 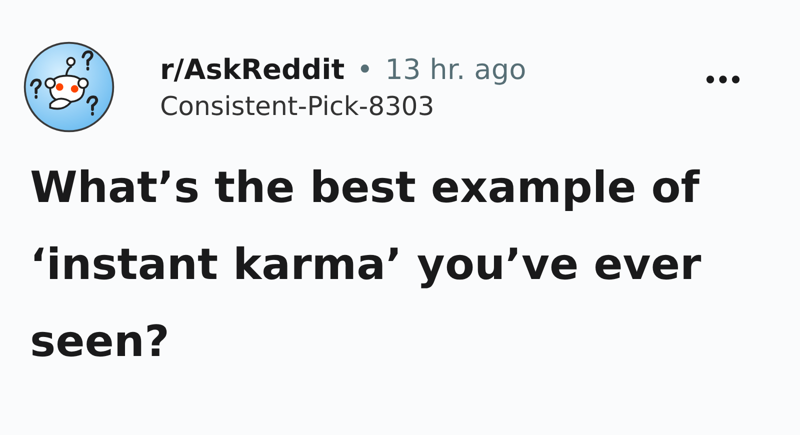 I want to click on author-name: Consistent-Pick-8303, so click(x=297, y=107).